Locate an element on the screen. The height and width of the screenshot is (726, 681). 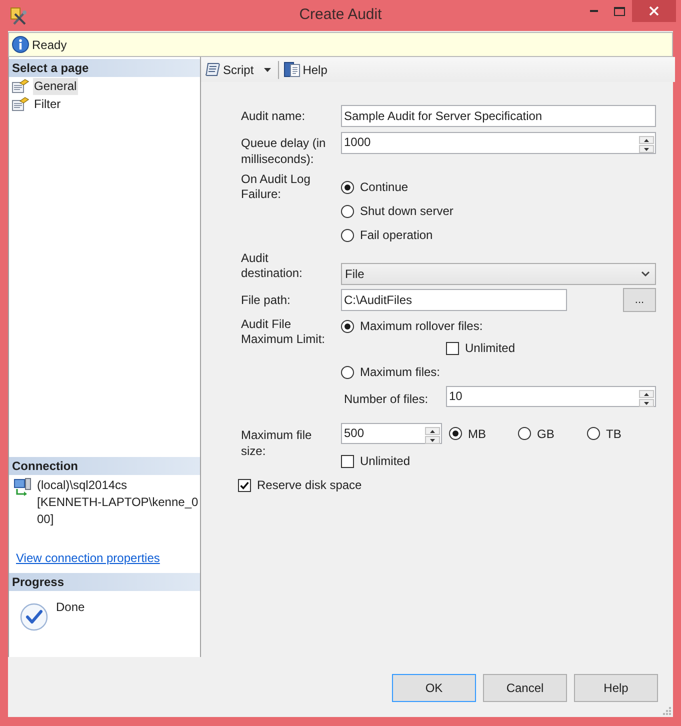
field-label: Queue delay (in milliseconds): is located at coordinates (284, 151).